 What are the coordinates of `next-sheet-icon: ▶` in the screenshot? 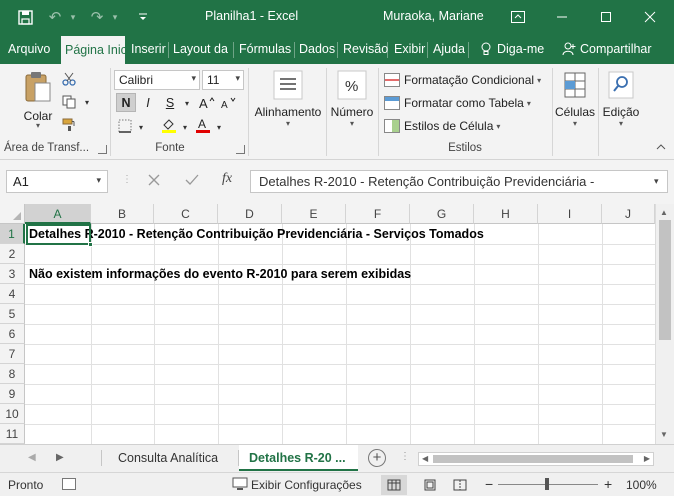 It's located at (60, 457).